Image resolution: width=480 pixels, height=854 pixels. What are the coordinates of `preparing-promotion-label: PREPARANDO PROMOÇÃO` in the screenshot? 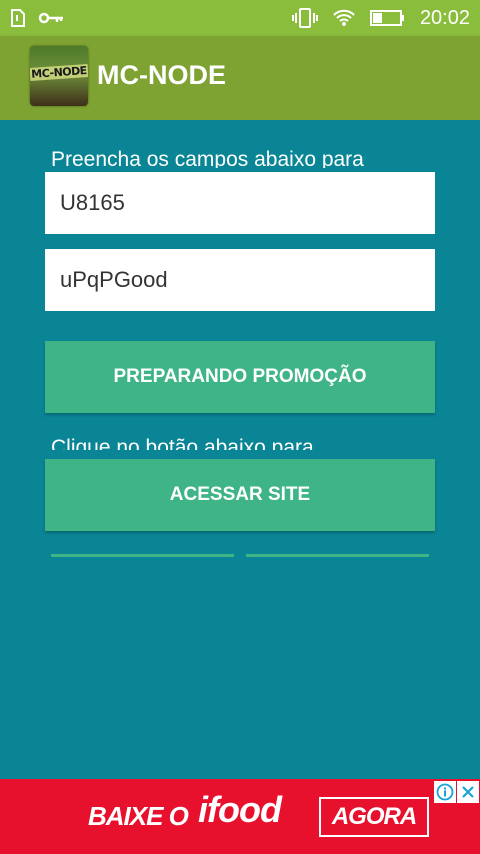 It's located at (240, 376).